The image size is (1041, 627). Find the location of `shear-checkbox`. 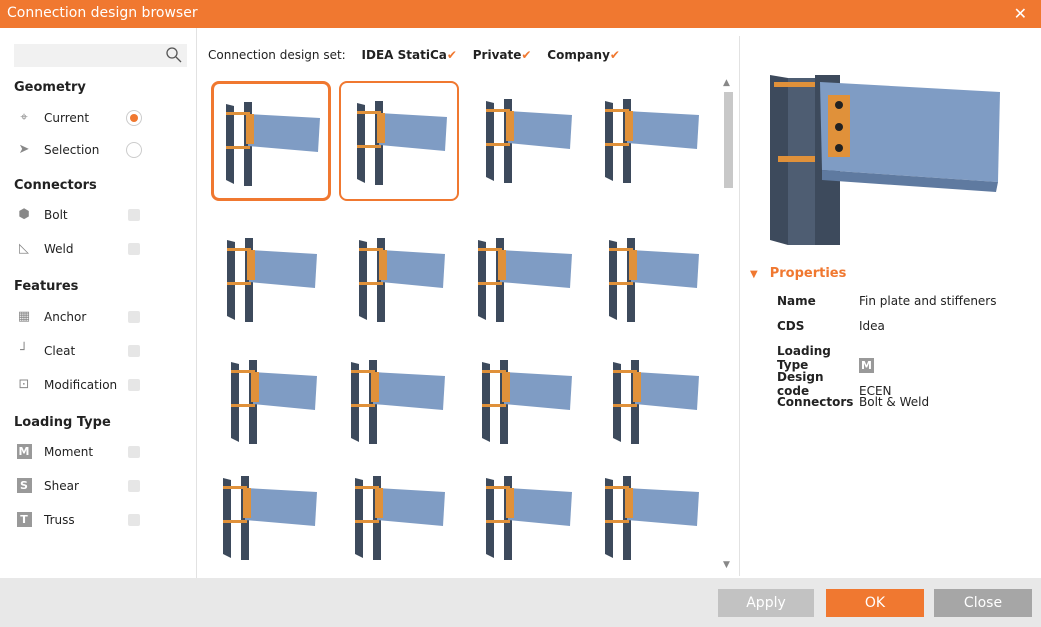

shear-checkbox is located at coordinates (134, 486).